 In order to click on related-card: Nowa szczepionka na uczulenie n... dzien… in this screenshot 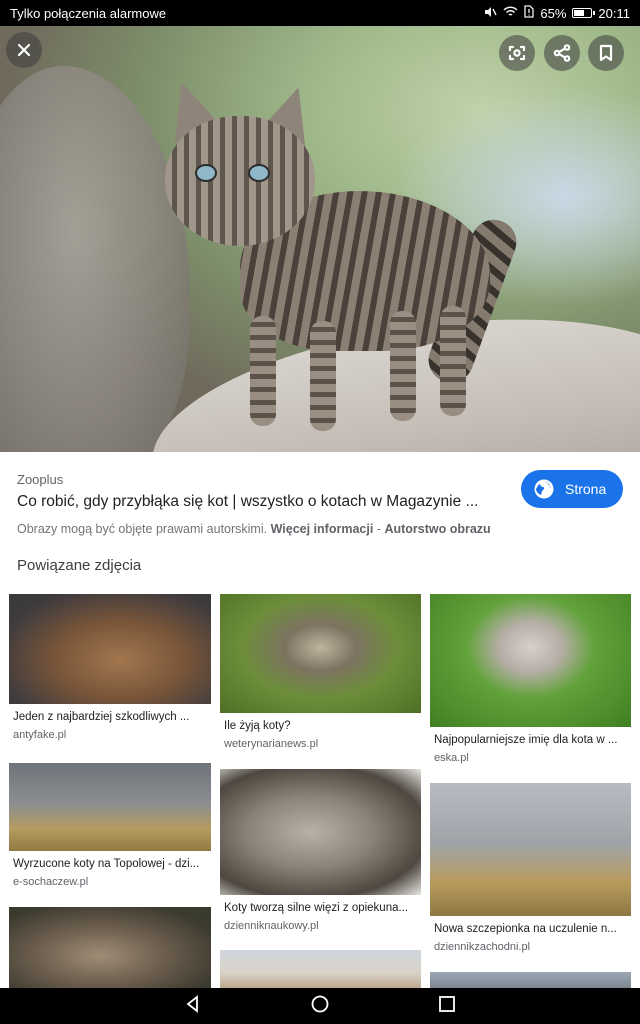, I will do `click(530, 868)`.